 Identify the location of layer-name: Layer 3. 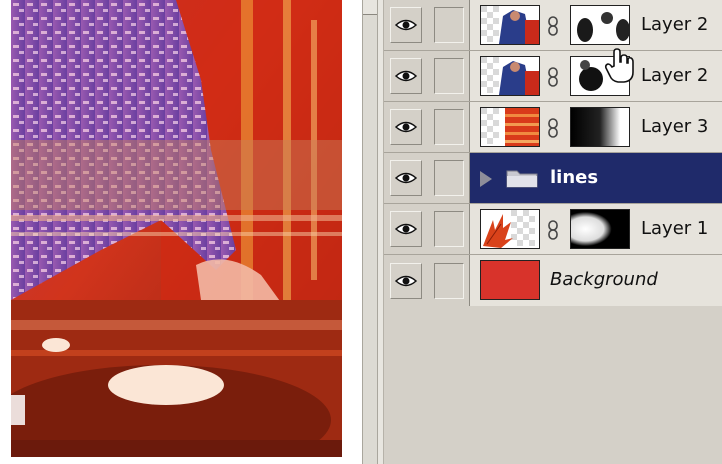
(674, 127).